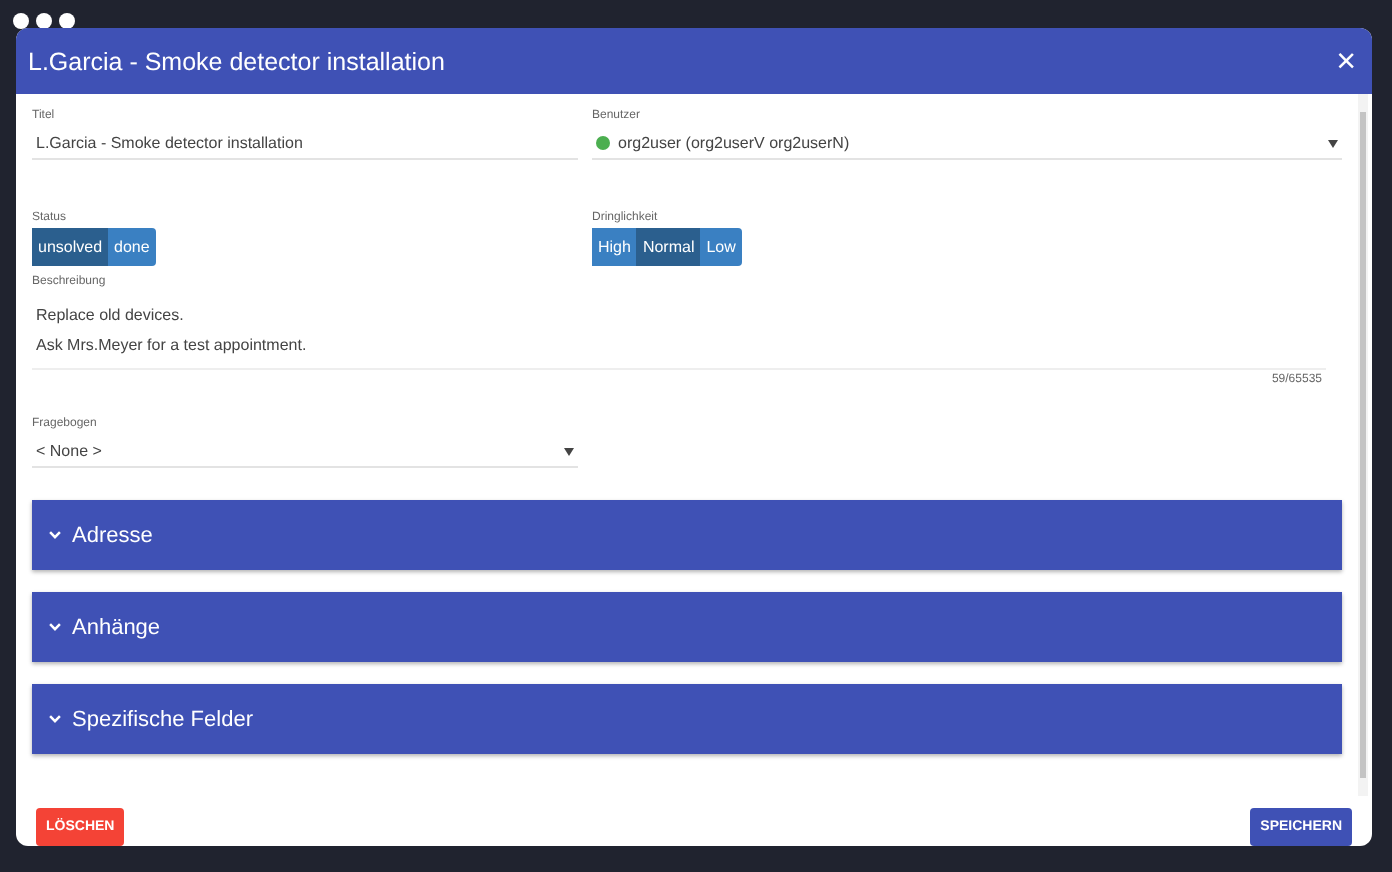 The width and height of the screenshot is (1392, 872). What do you see at coordinates (70, 247) in the screenshot?
I see `segment-button: unsolved` at bounding box center [70, 247].